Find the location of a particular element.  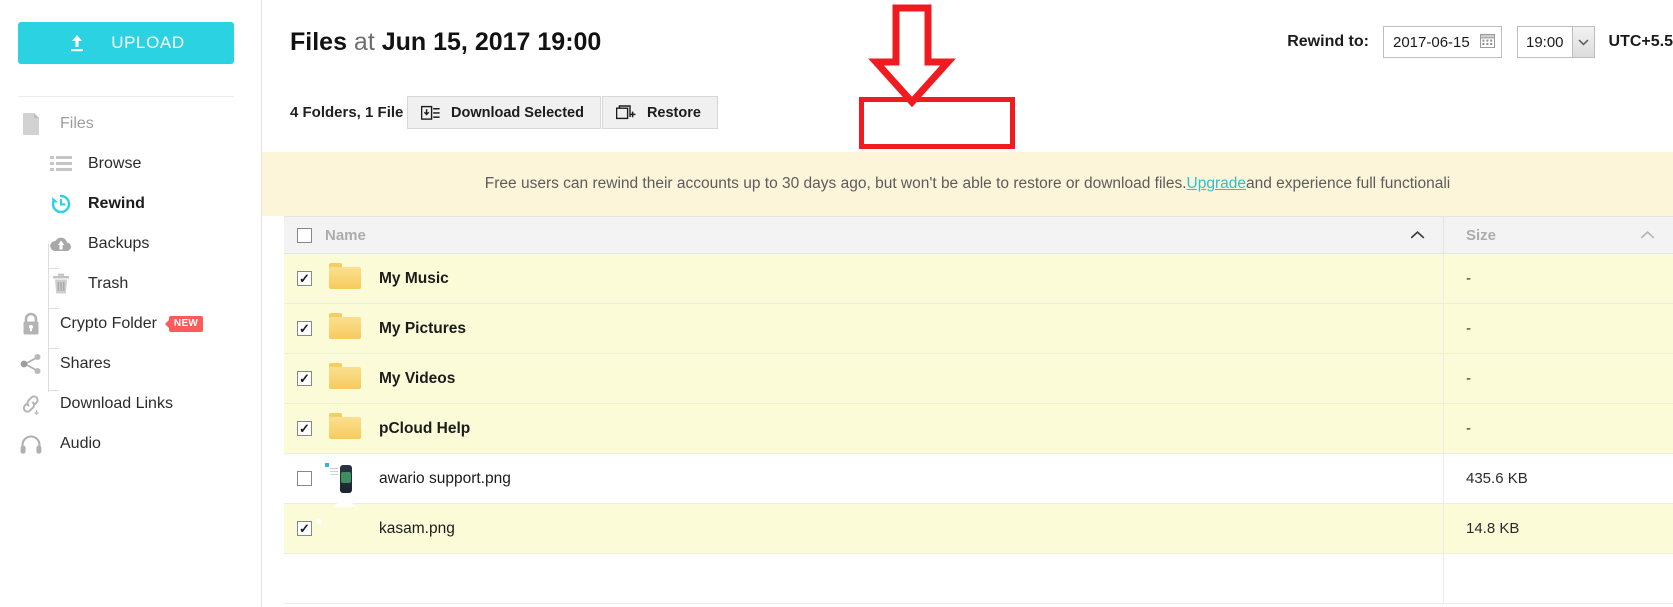

select-all-checkbox is located at coordinates (304, 235).